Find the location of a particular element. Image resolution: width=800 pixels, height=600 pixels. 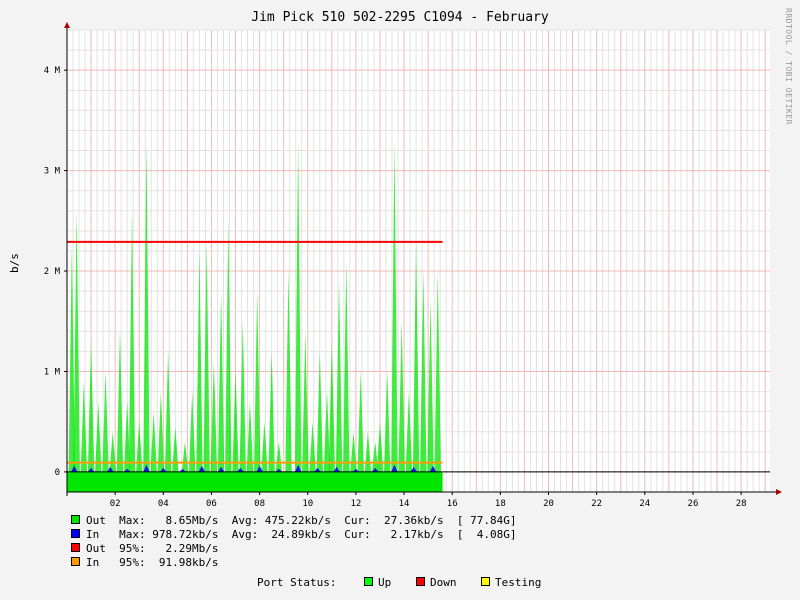

status-swatch-down is located at coordinates (420, 581).